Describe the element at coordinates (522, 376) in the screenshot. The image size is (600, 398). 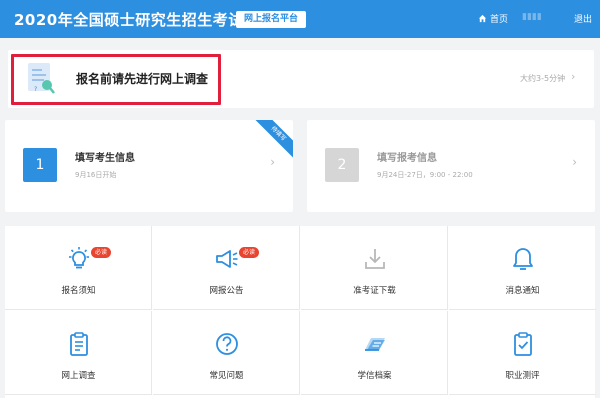
I see `grid-item-label: 职业测评` at that location.